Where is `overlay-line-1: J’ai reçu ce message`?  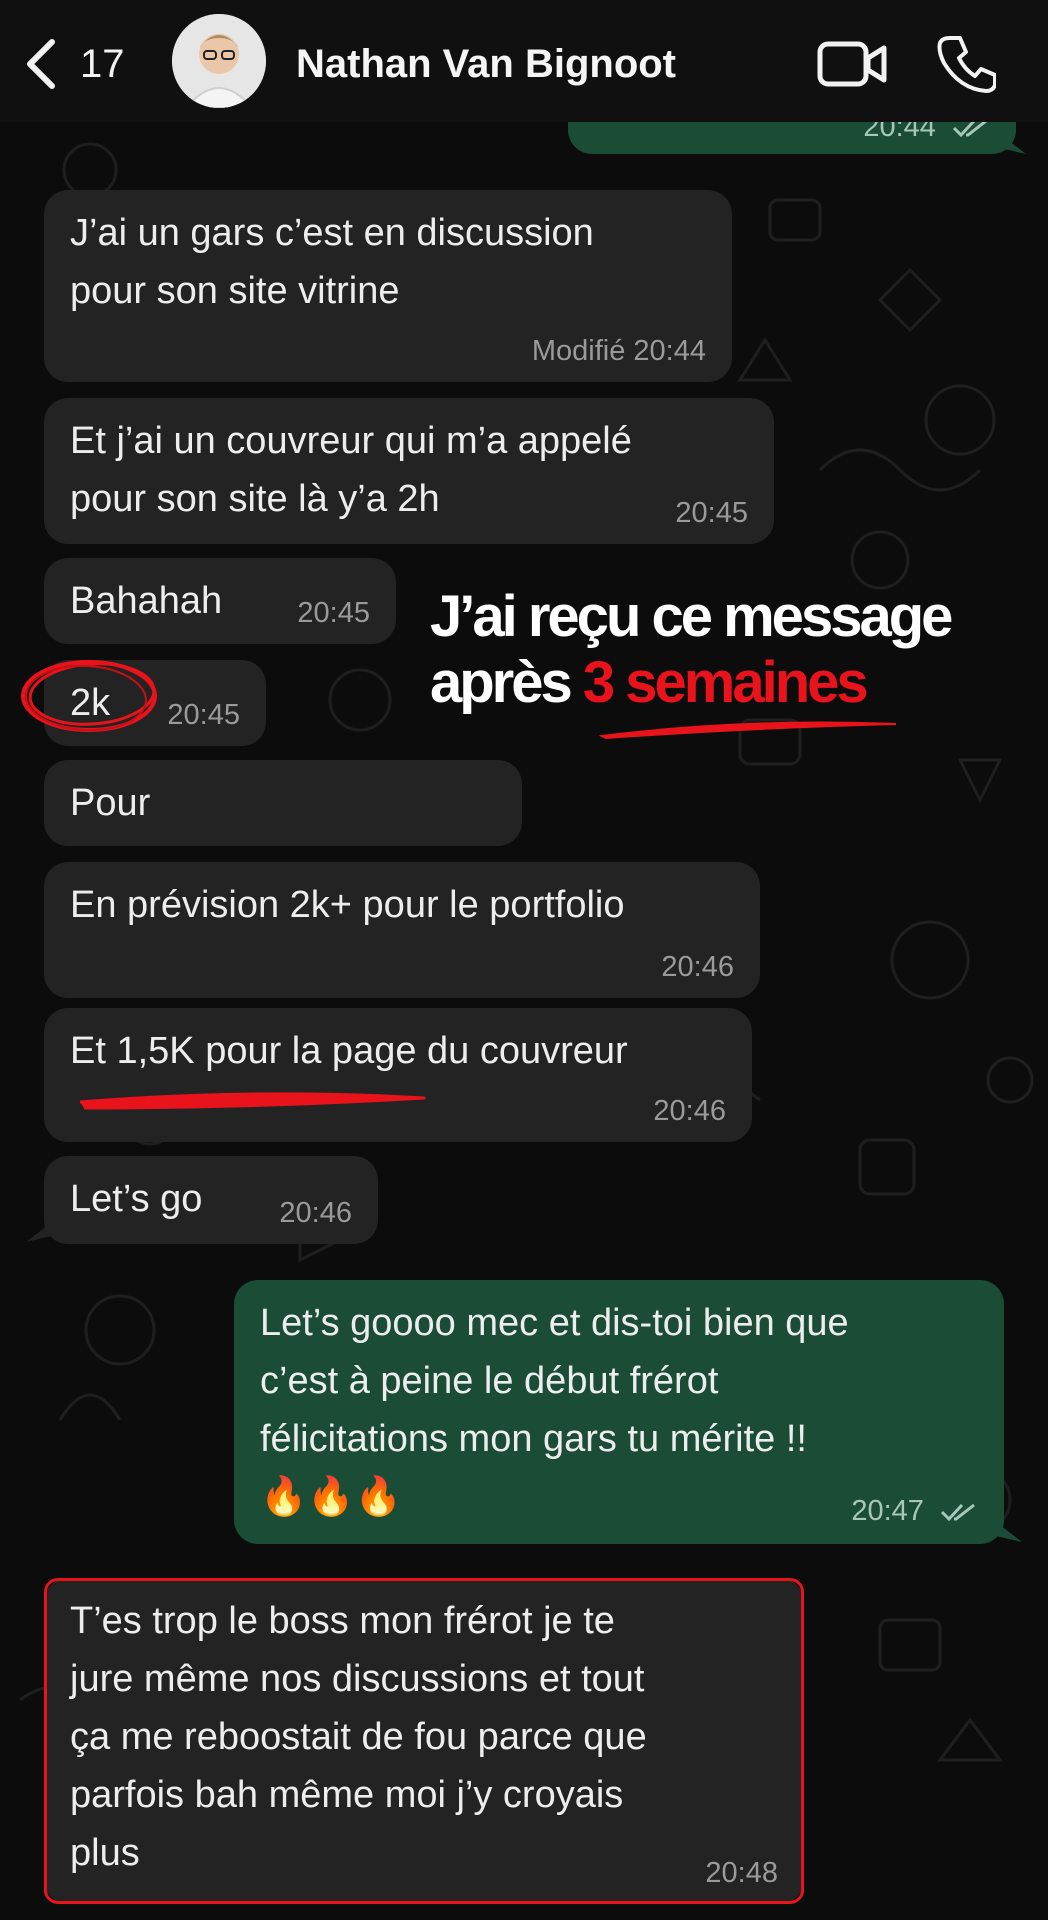 overlay-line-1: J’ai reçu ce message is located at coordinates (691, 616).